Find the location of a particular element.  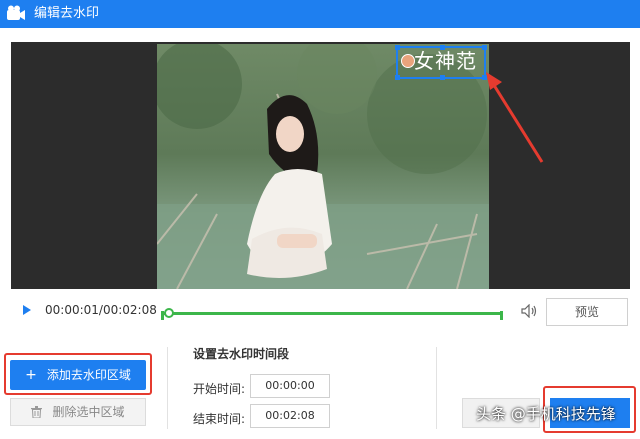

annotation-arrow-icon is located at coordinates (515, 117).